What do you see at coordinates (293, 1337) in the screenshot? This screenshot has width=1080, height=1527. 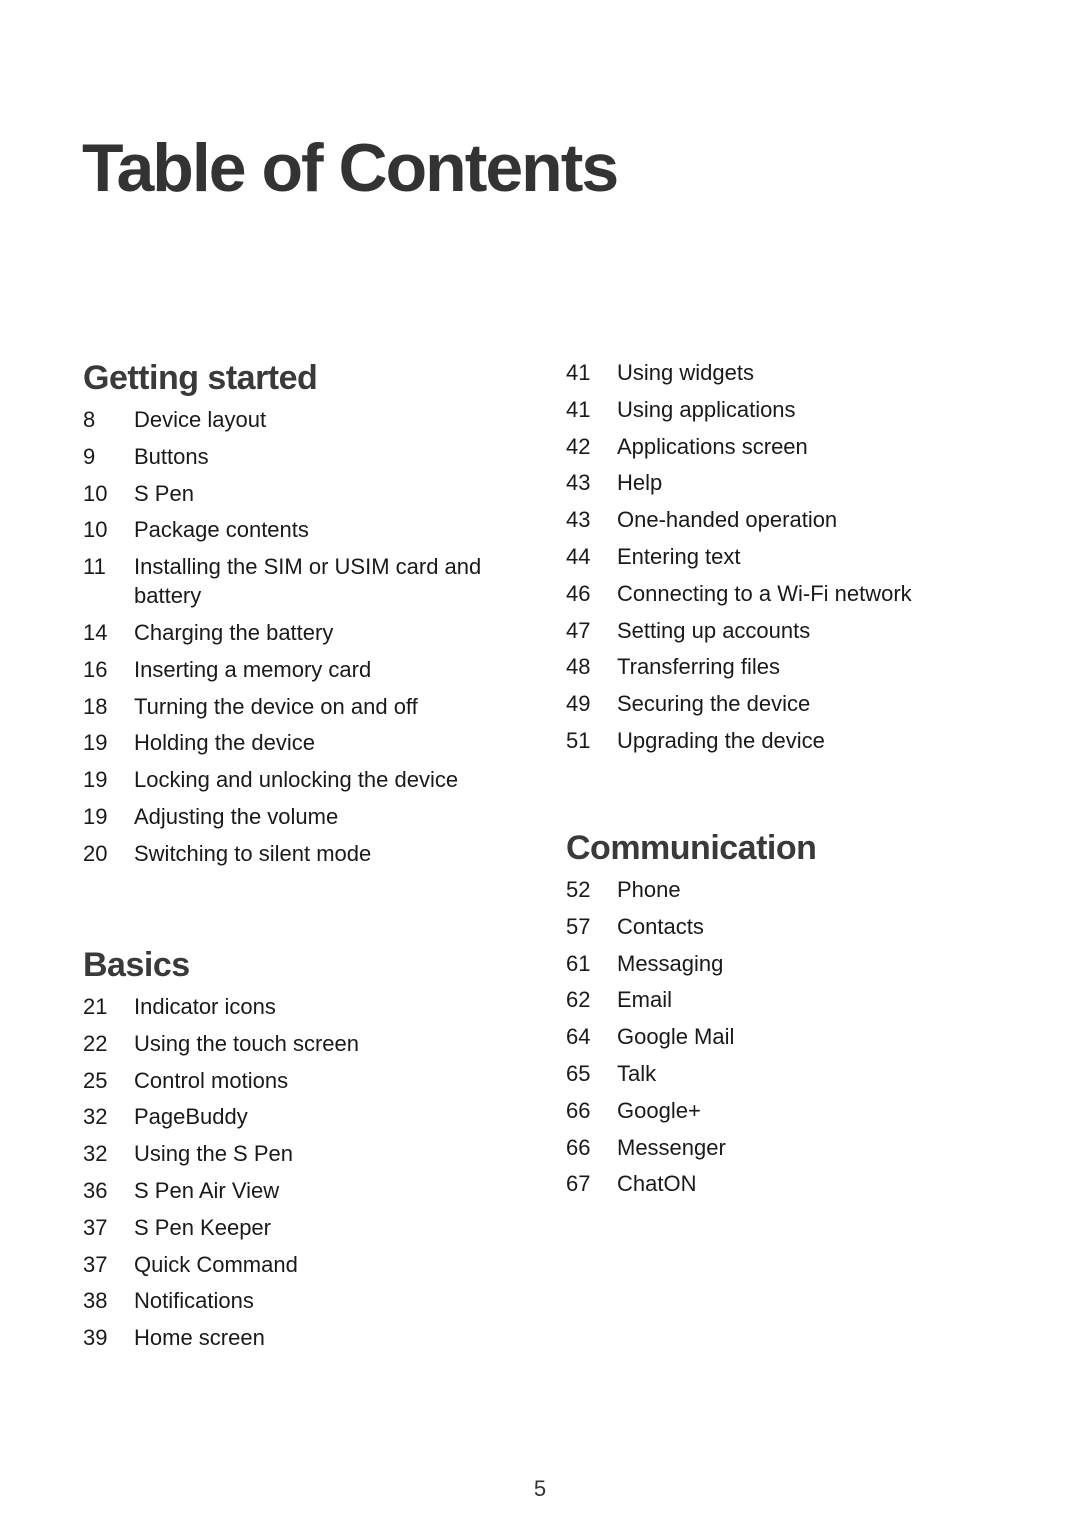 I see `toc-entry: 39 Home screen` at bounding box center [293, 1337].